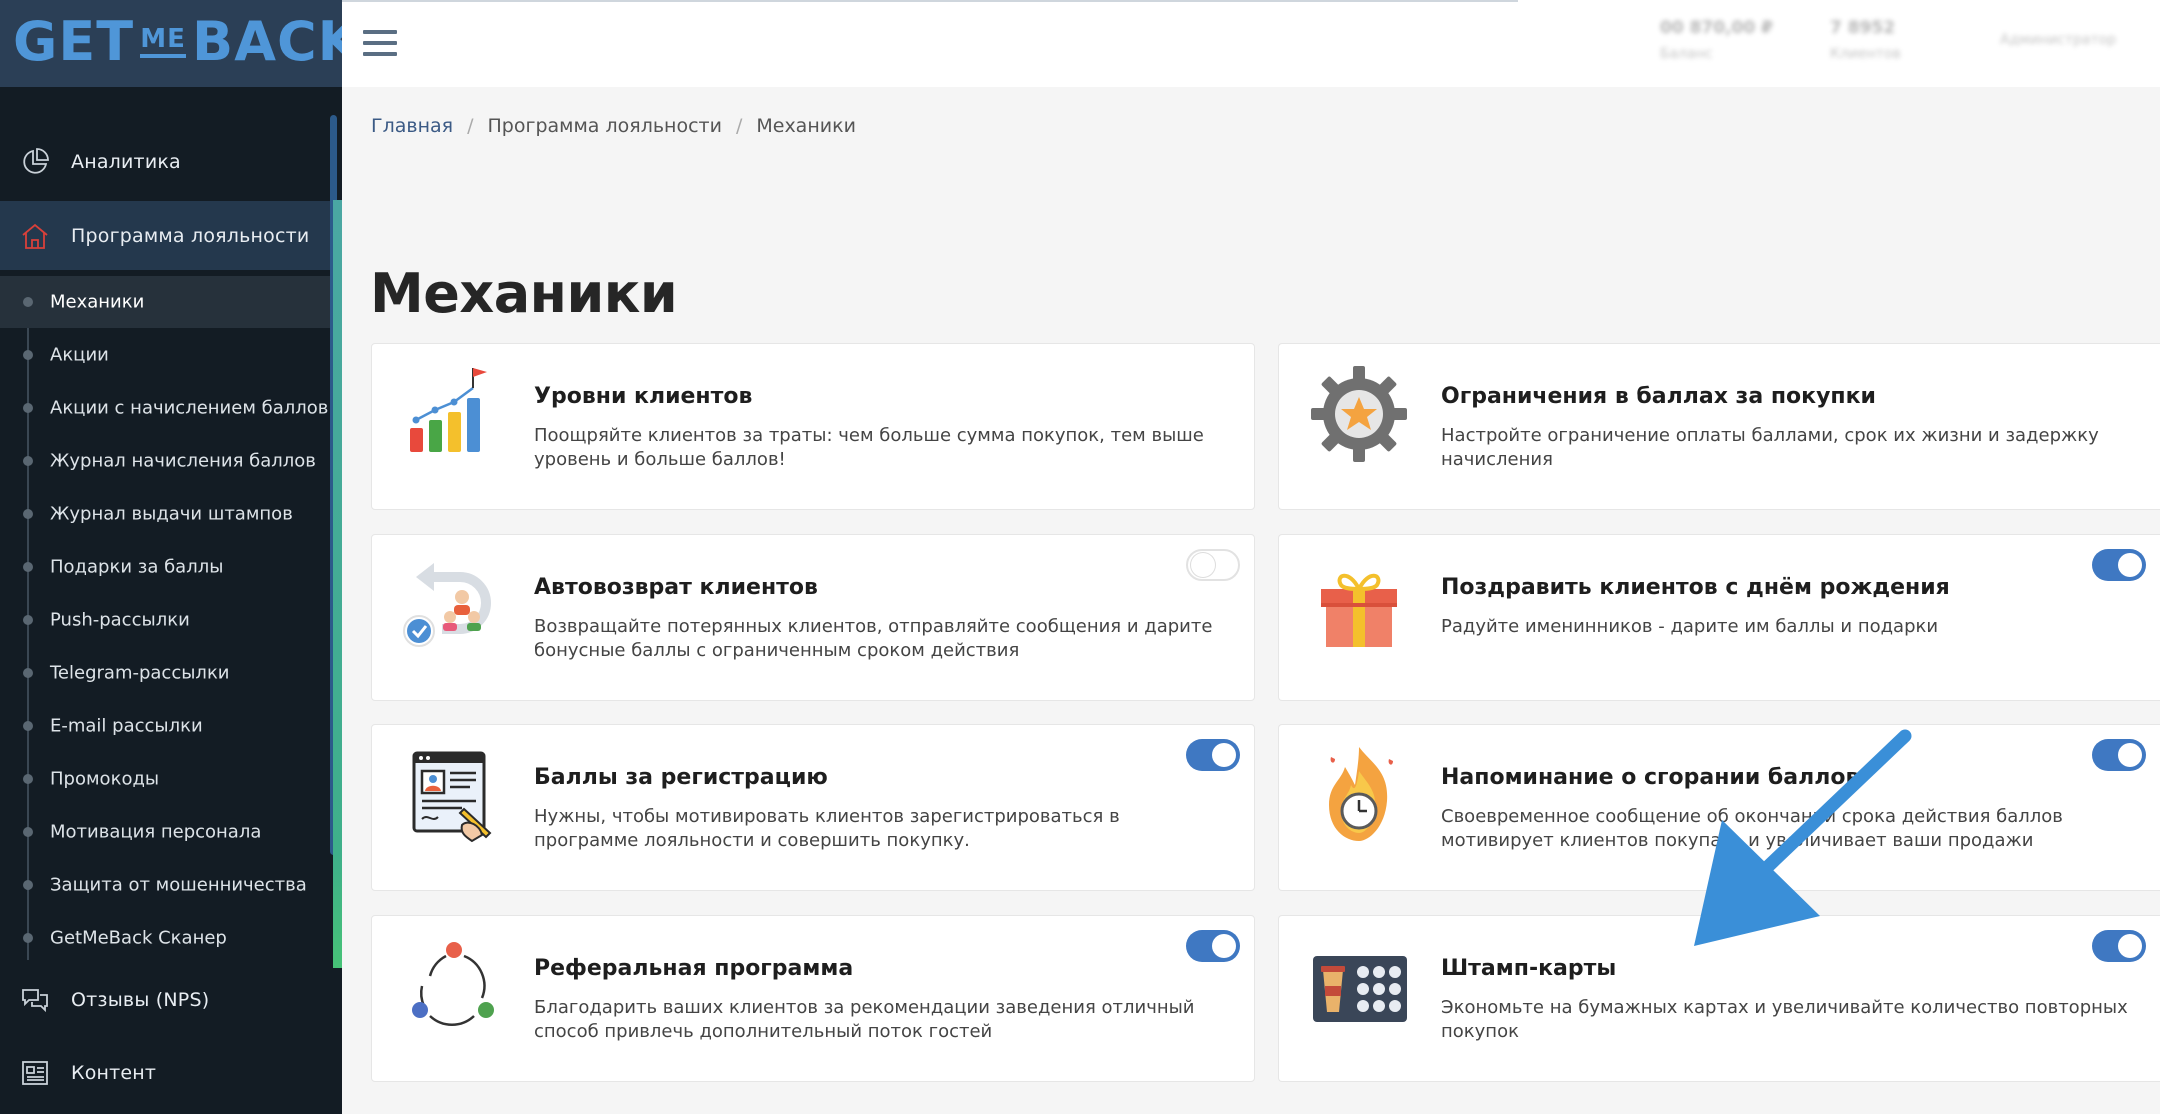 This screenshot has height=1114, width=2160. Describe the element at coordinates (178, 885) in the screenshot. I see `sidebar-subitem-label: Защита от мошенничества` at that location.